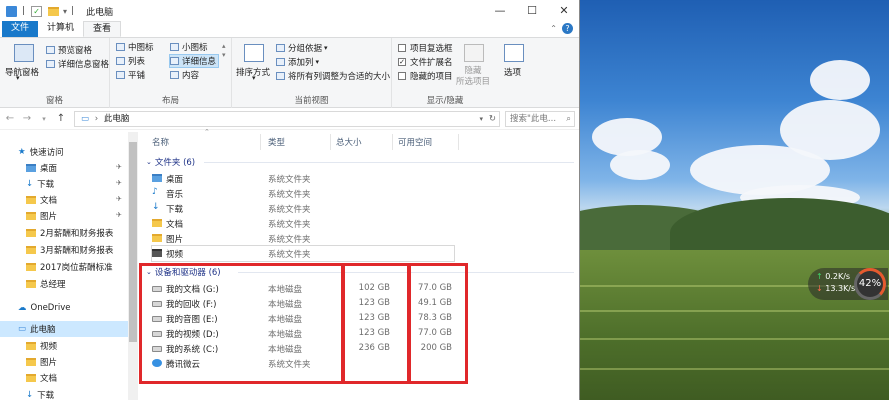 This screenshot has height=403, width=889. I want to click on hidden-items-toggle: 隐藏的项目, so click(425, 76).